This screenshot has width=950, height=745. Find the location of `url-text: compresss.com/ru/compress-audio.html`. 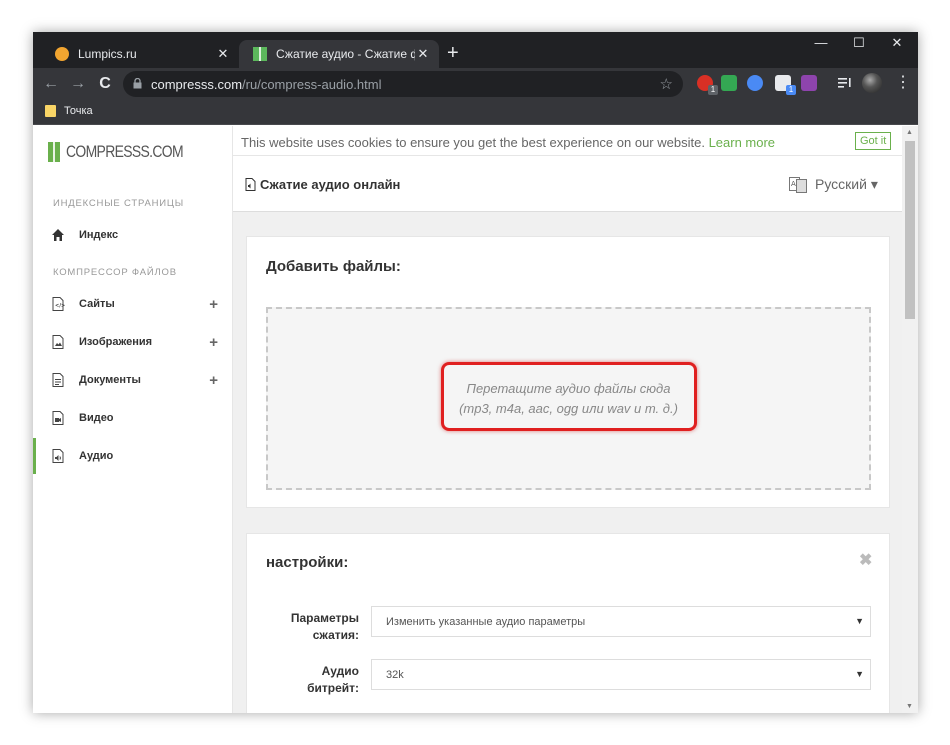

url-text: compresss.com/ru/compress-audio.html is located at coordinates (266, 84).